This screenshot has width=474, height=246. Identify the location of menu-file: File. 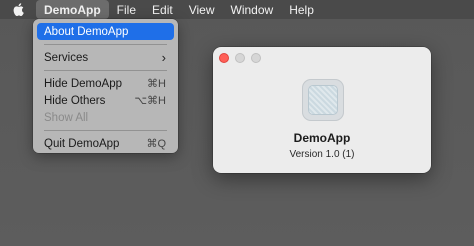
(126, 9).